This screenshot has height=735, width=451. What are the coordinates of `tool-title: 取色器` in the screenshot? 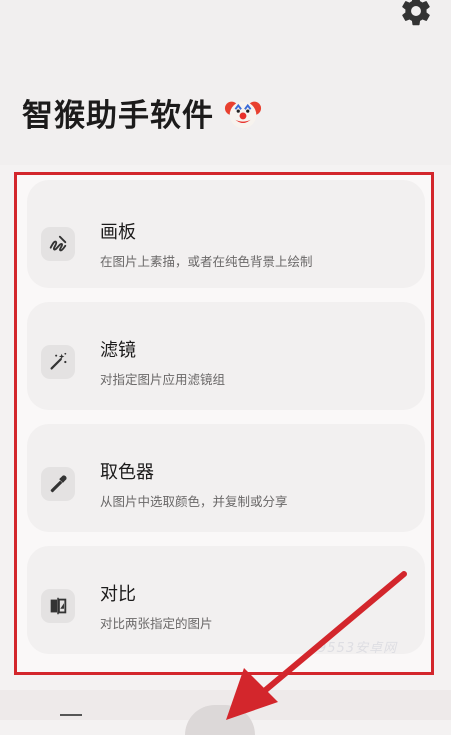 It's located at (127, 472).